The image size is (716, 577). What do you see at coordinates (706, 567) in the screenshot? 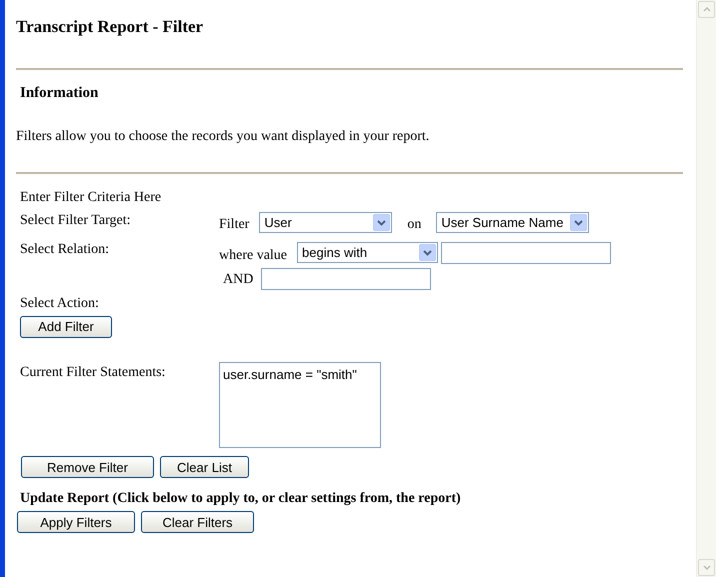
I see `scroll-down-icon` at bounding box center [706, 567].